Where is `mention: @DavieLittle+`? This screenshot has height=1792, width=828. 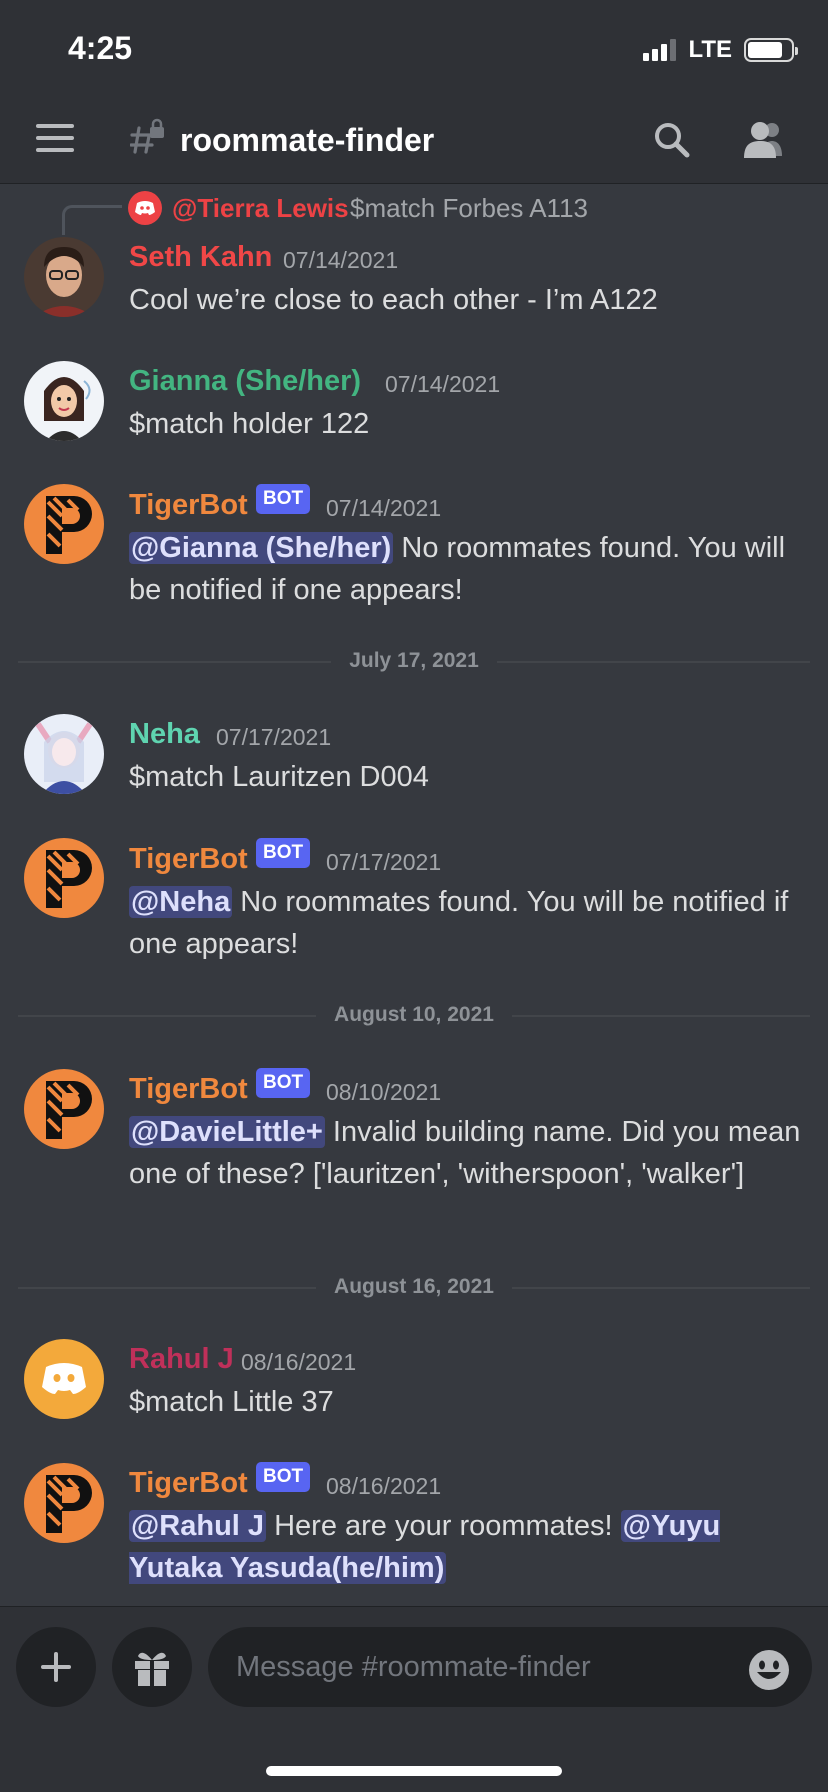
mention: @DavieLittle+ is located at coordinates (227, 1132).